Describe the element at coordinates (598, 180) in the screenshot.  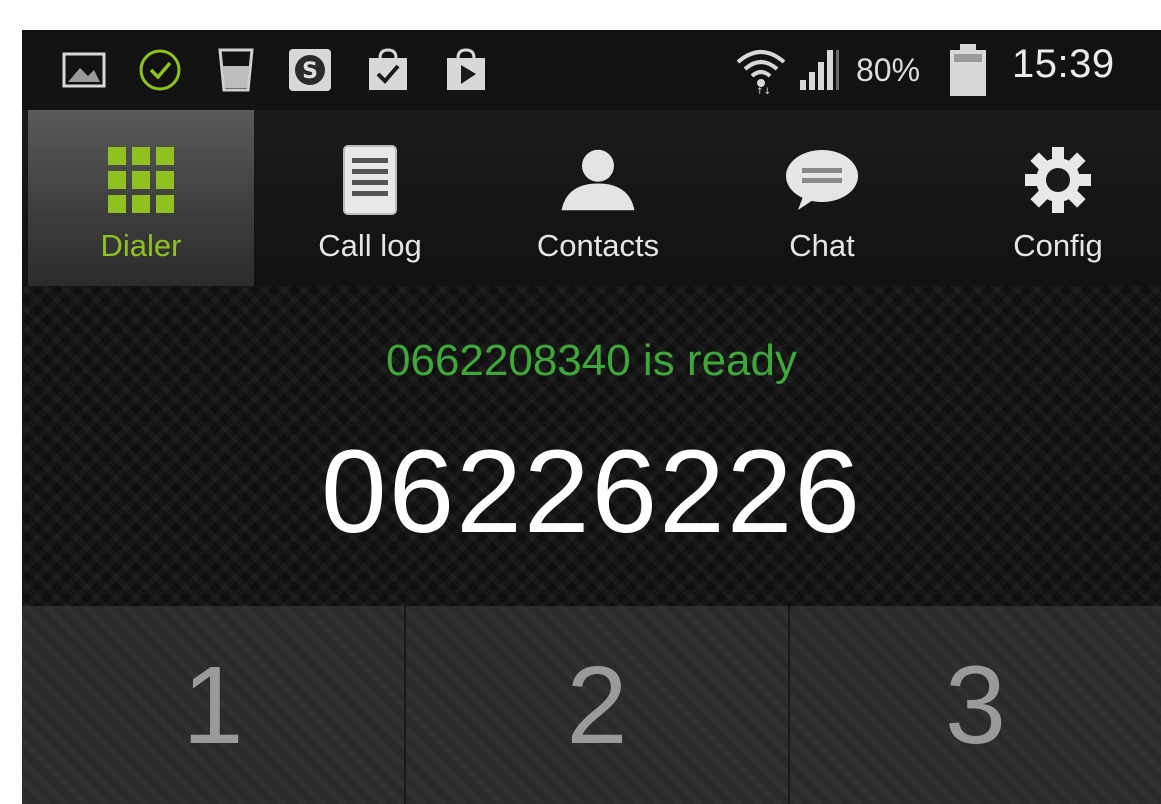
I see `person-icon` at that location.